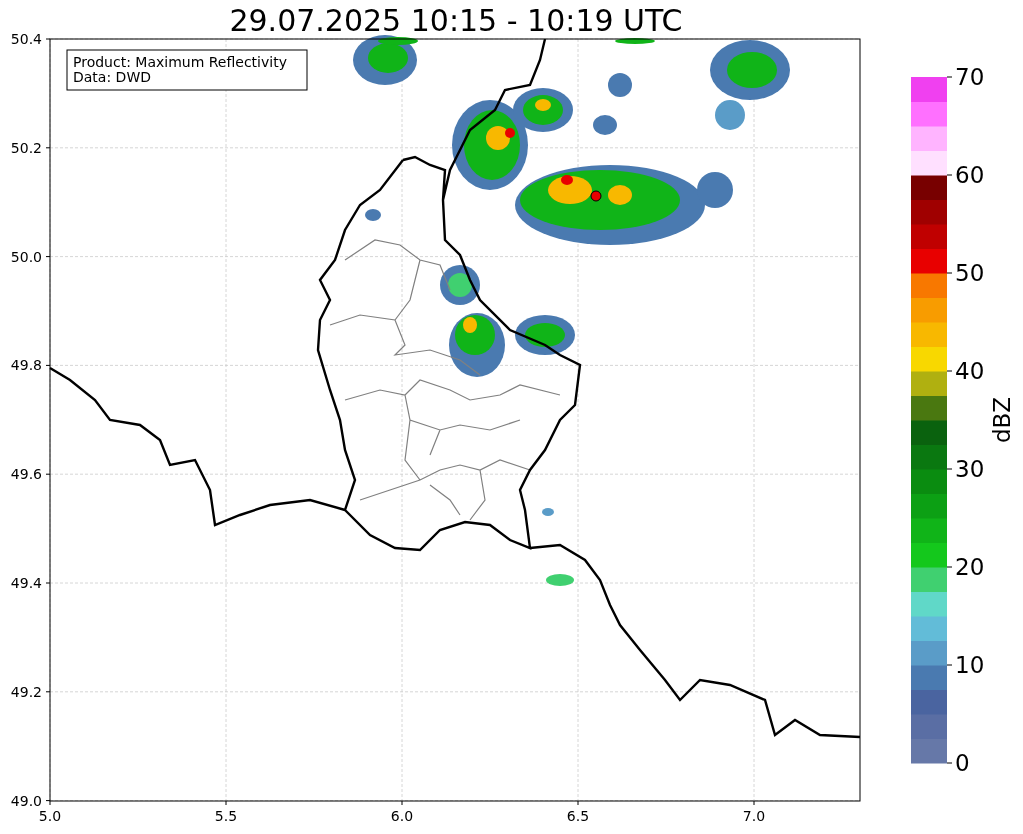  What do you see at coordinates (962, 763) in the screenshot?
I see `colorbar-tick-label: 0` at bounding box center [962, 763].